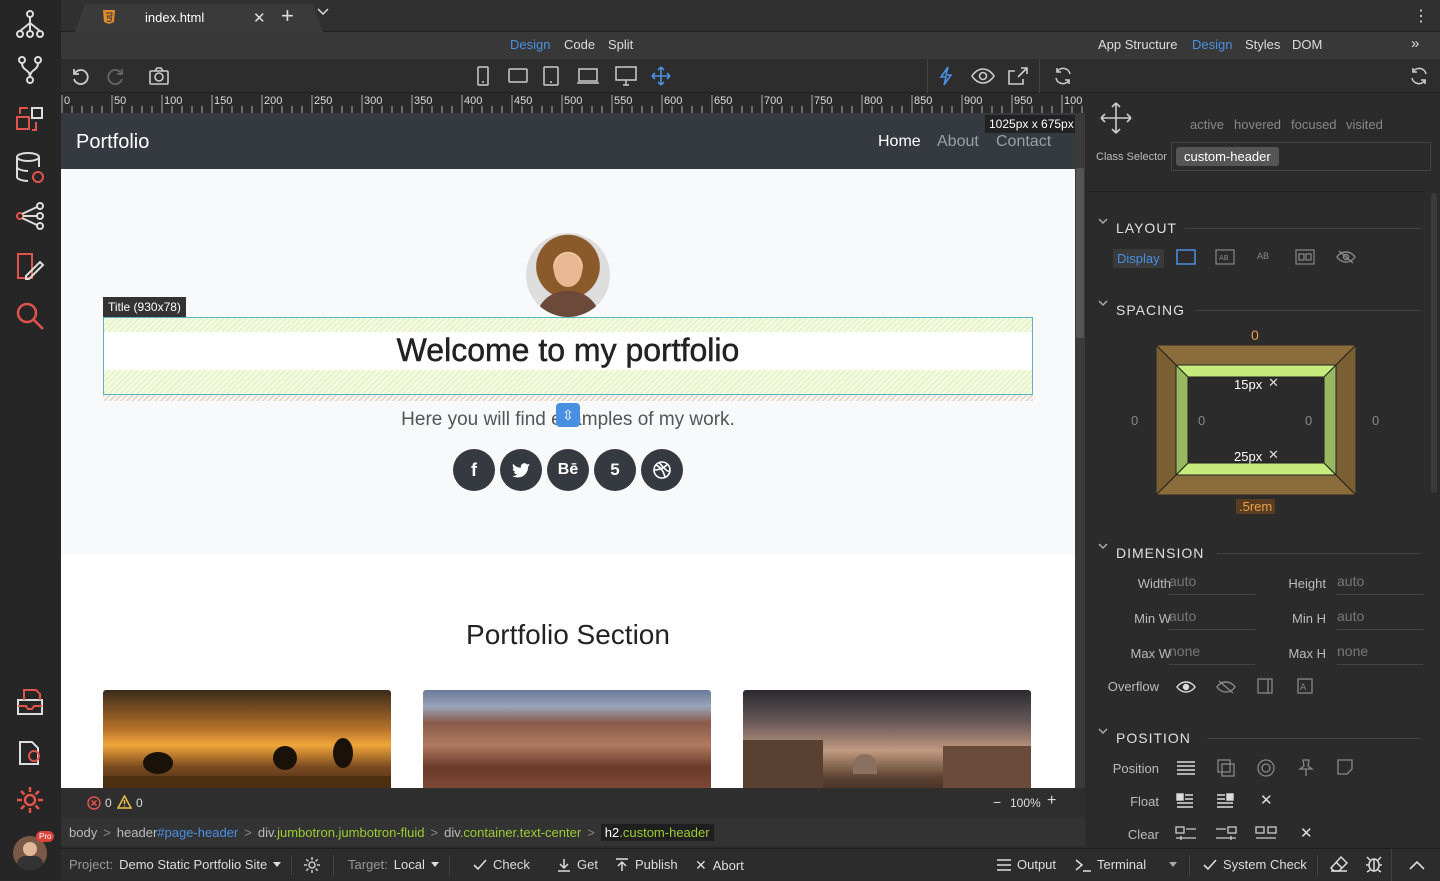 The image size is (1440, 881). I want to click on margin-bottom-value: .5rem, so click(1256, 506).